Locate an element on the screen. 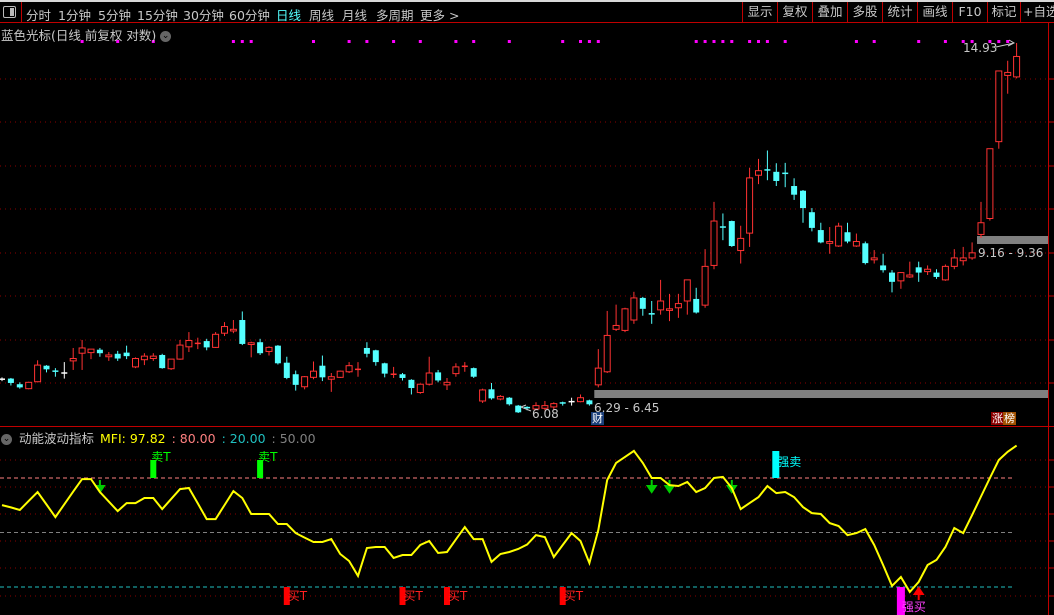 This screenshot has width=1054, height=615. rise-rank-badge-2: 榜 is located at coordinates (1009, 418).